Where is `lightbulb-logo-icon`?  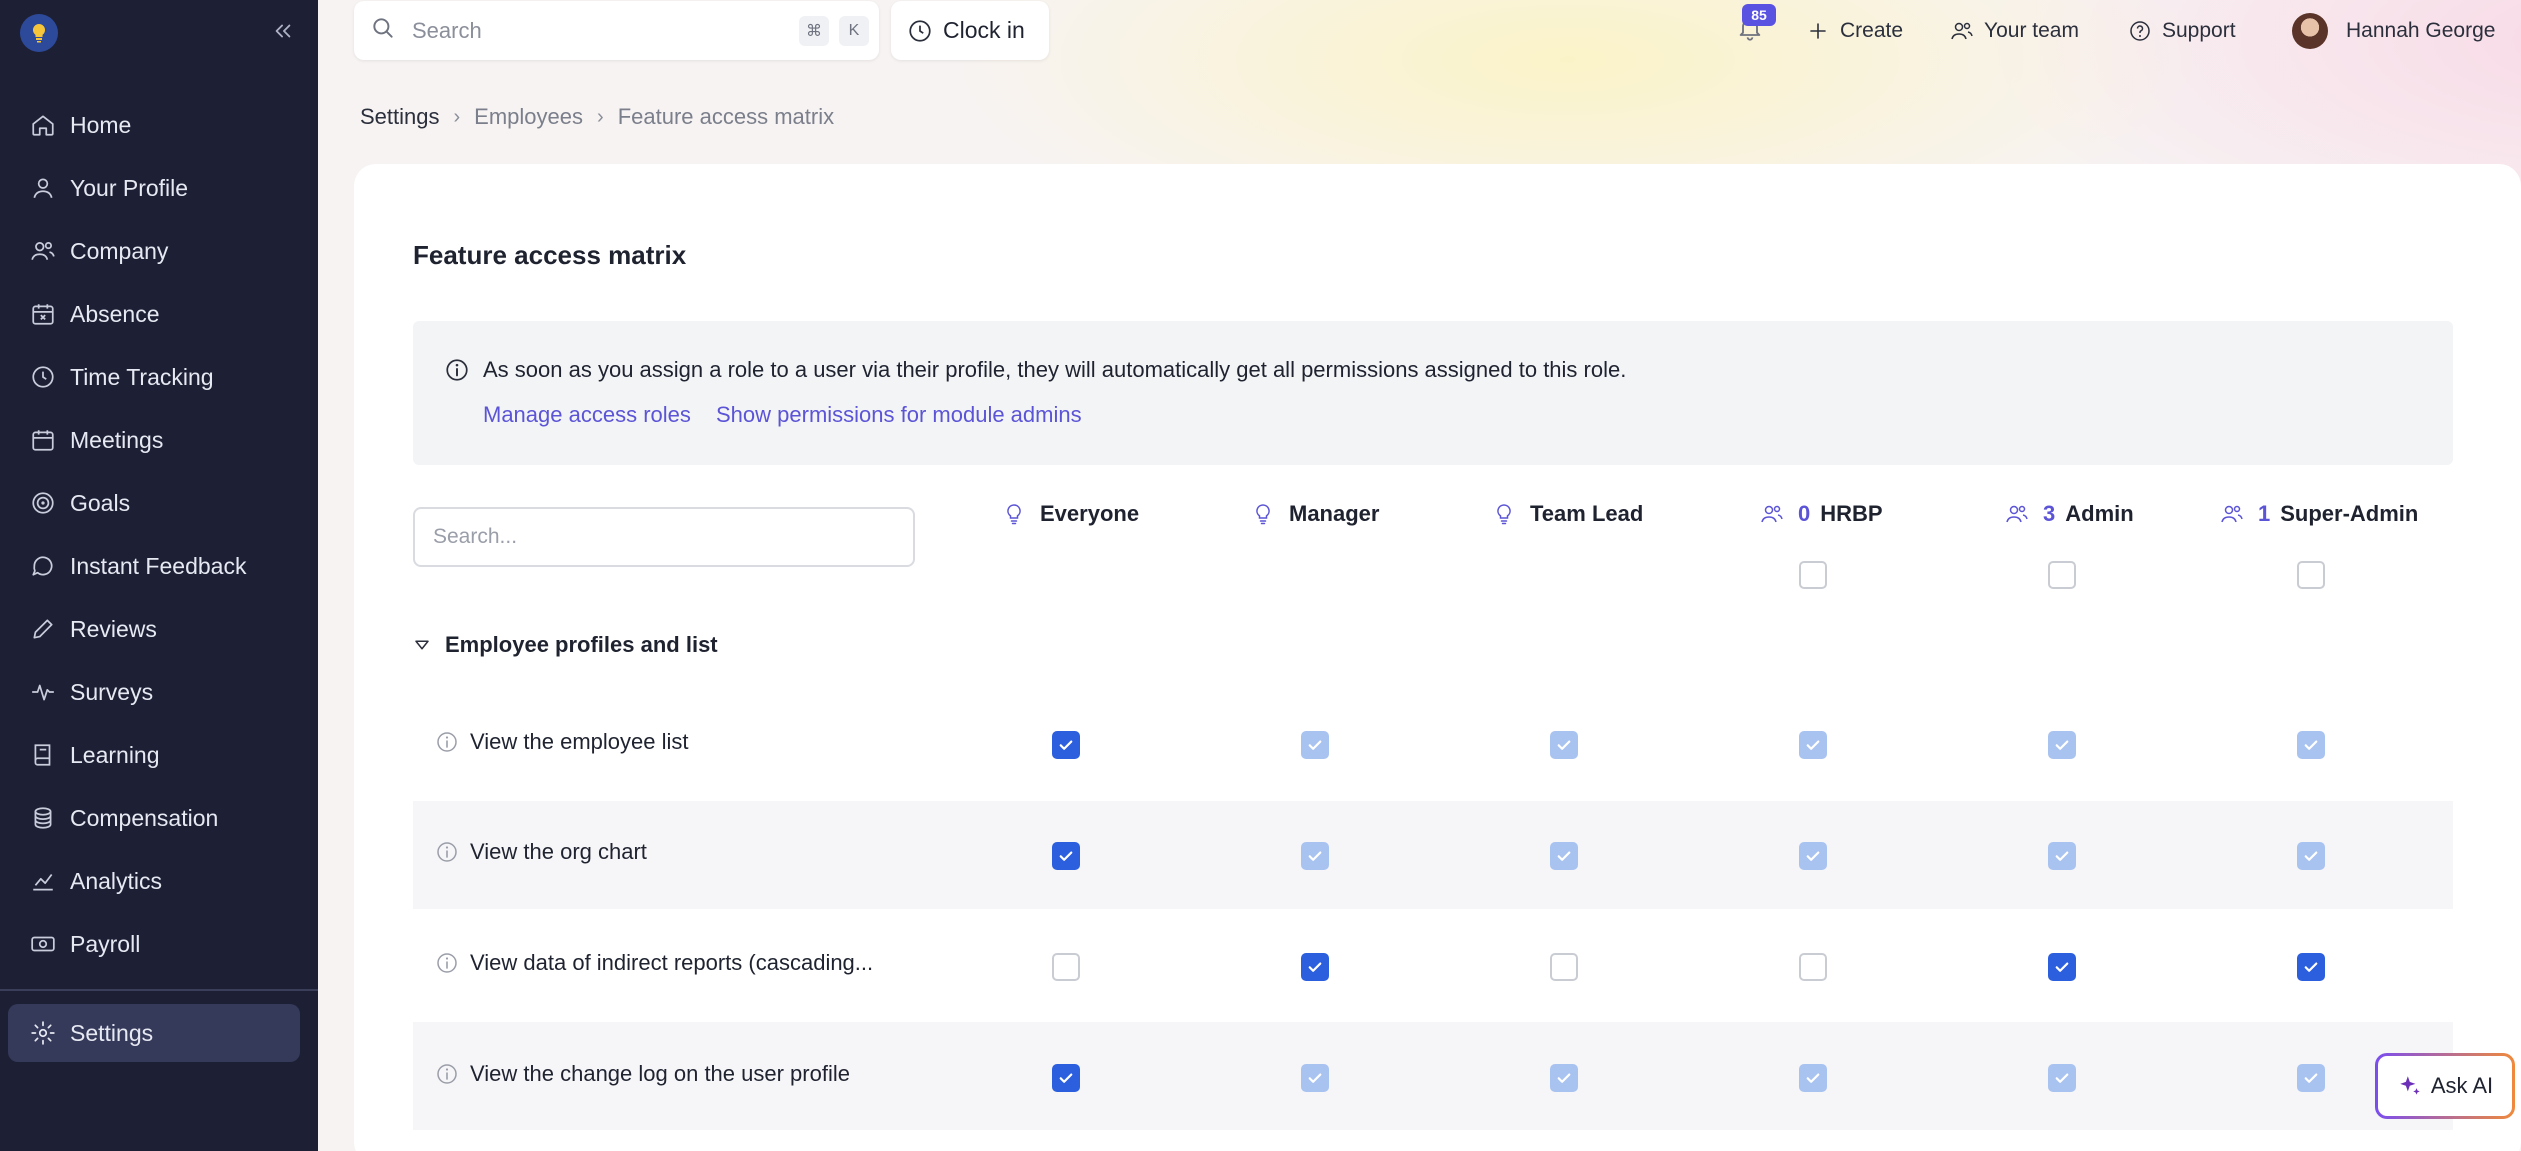
lightbulb-logo-icon is located at coordinates (39, 33).